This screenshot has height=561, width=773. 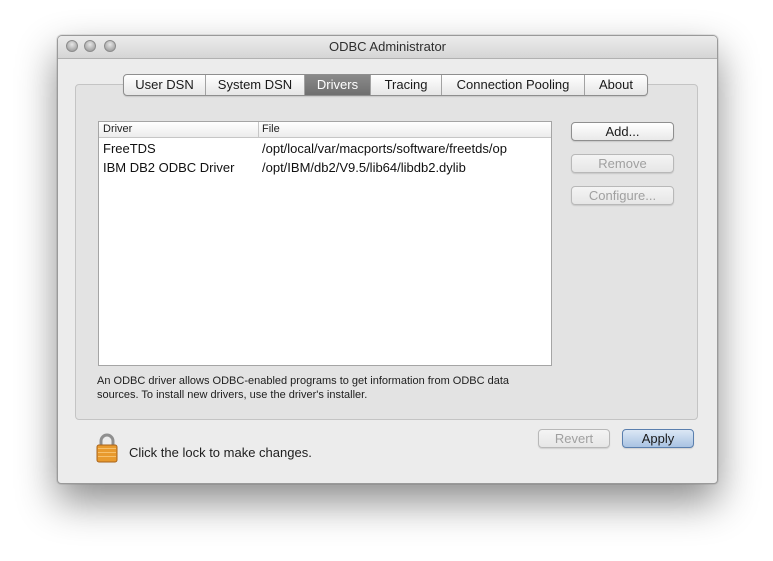 I want to click on tab-about: About, so click(x=616, y=85).